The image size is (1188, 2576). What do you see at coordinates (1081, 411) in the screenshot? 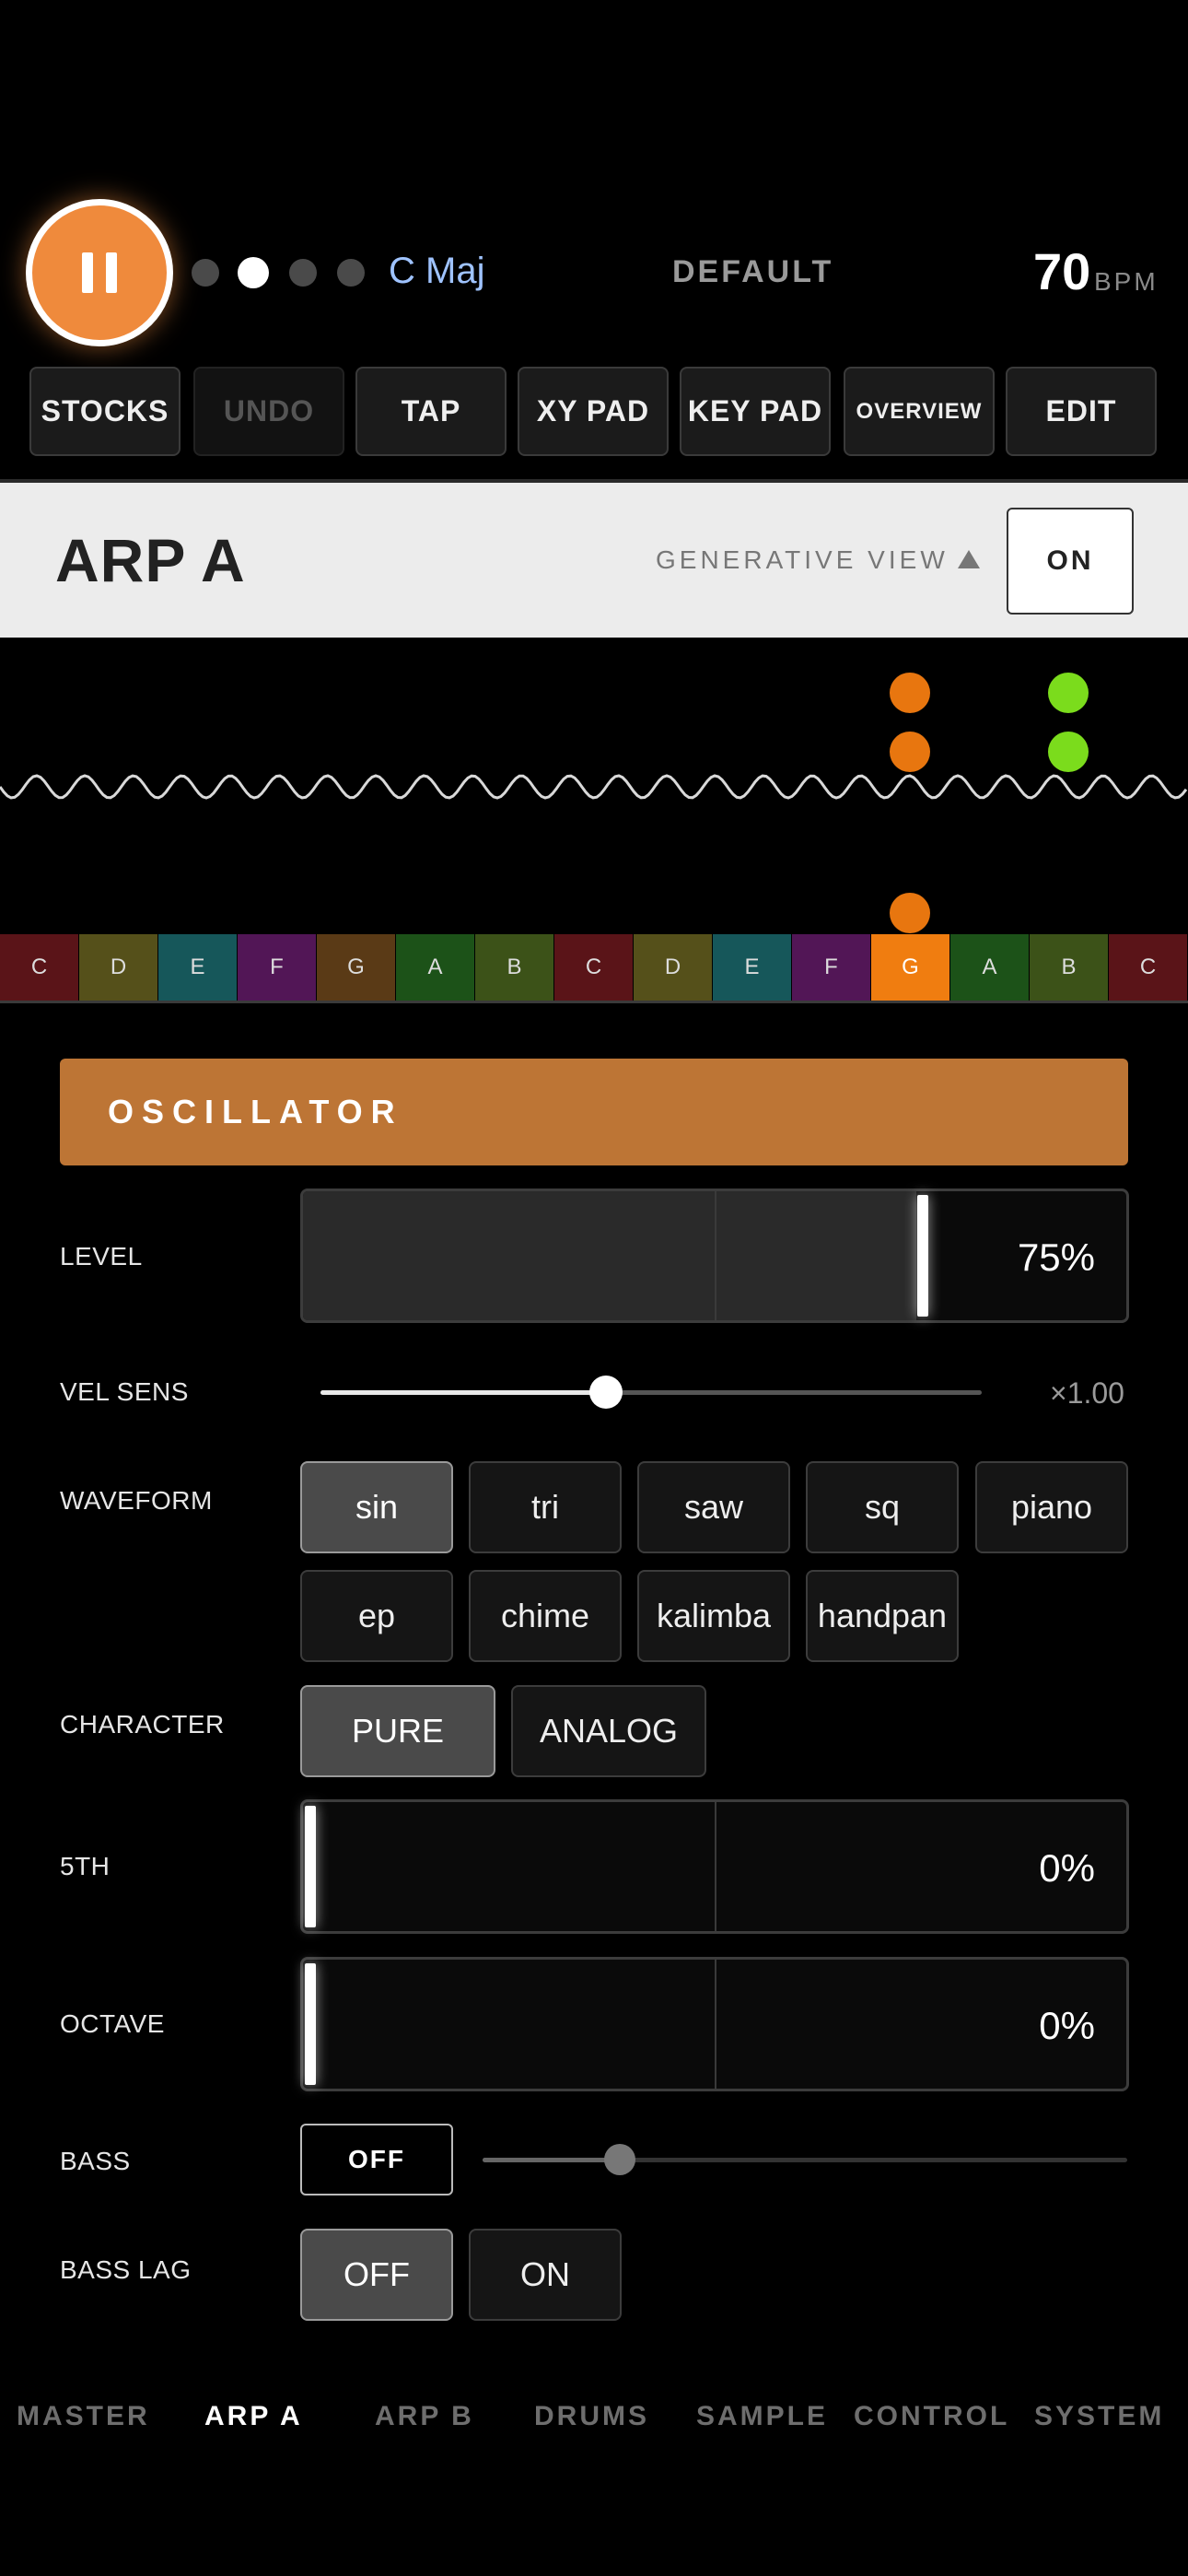
I see `edit-button: EDIT` at bounding box center [1081, 411].